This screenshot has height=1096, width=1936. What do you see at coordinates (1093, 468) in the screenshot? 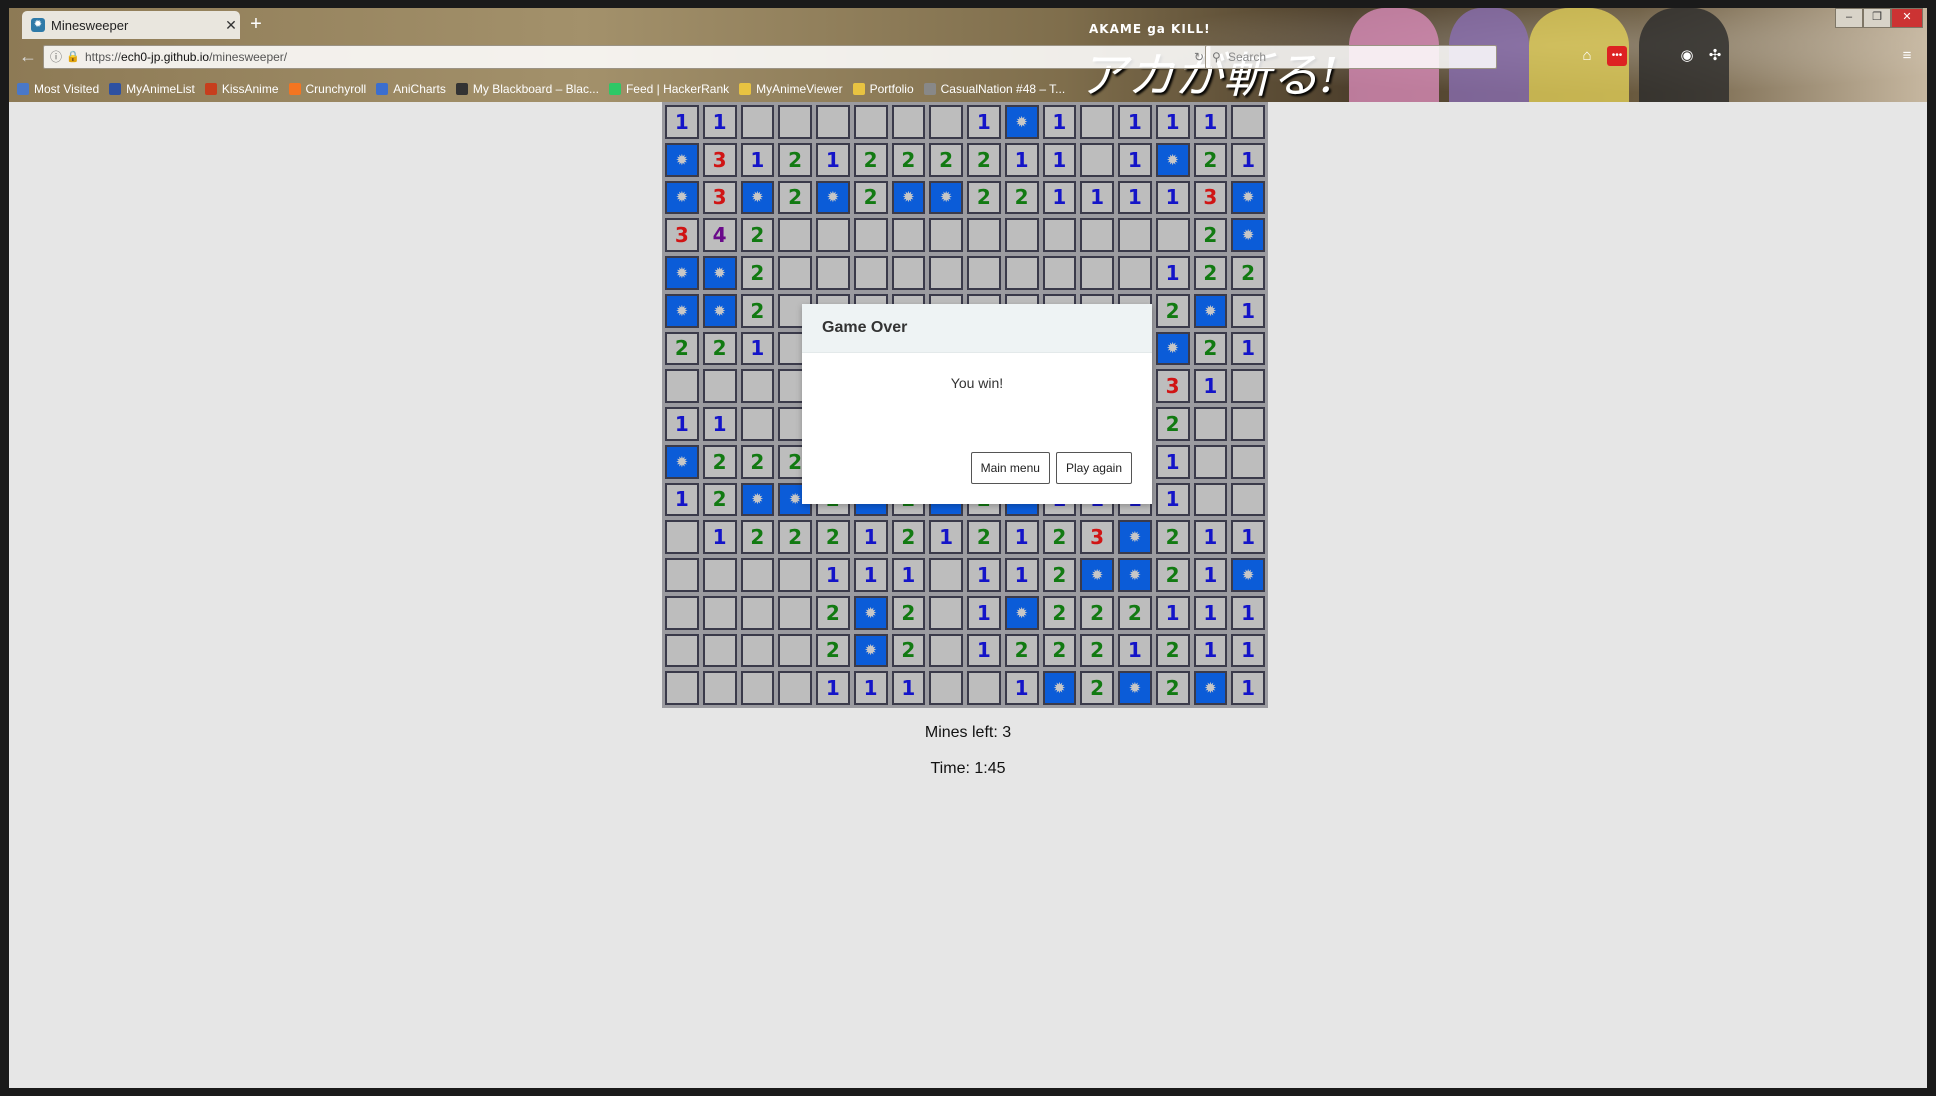
I see `play-again-button: Play again` at bounding box center [1093, 468].